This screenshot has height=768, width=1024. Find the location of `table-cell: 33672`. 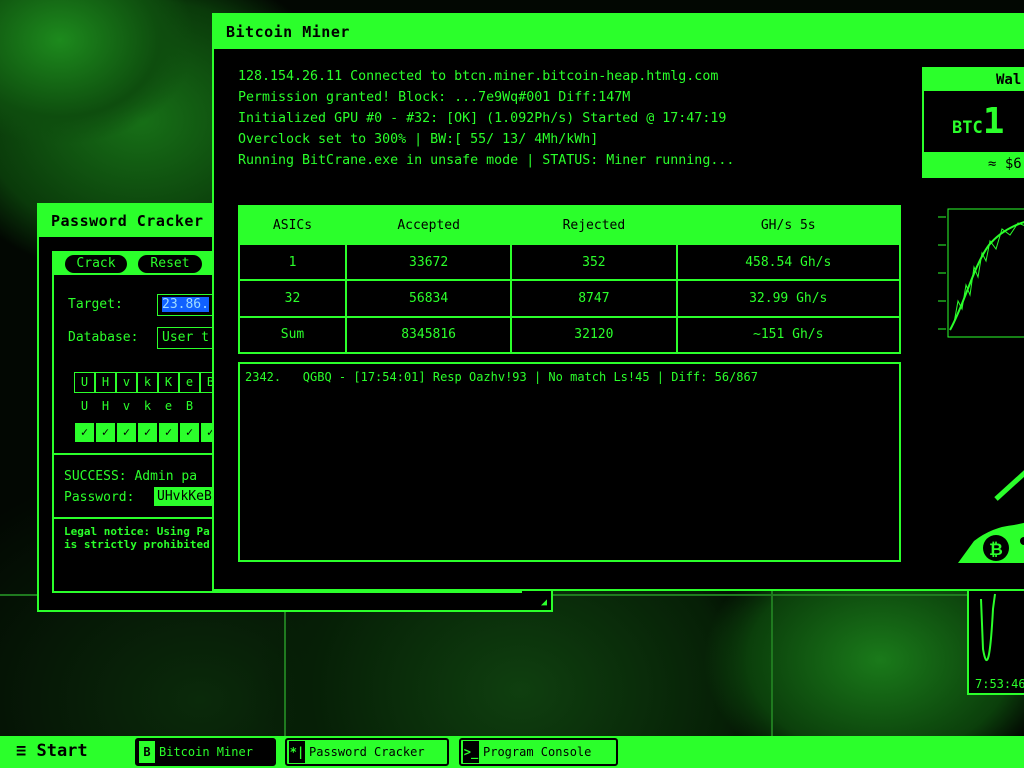

table-cell: 33672 is located at coordinates (428, 262).